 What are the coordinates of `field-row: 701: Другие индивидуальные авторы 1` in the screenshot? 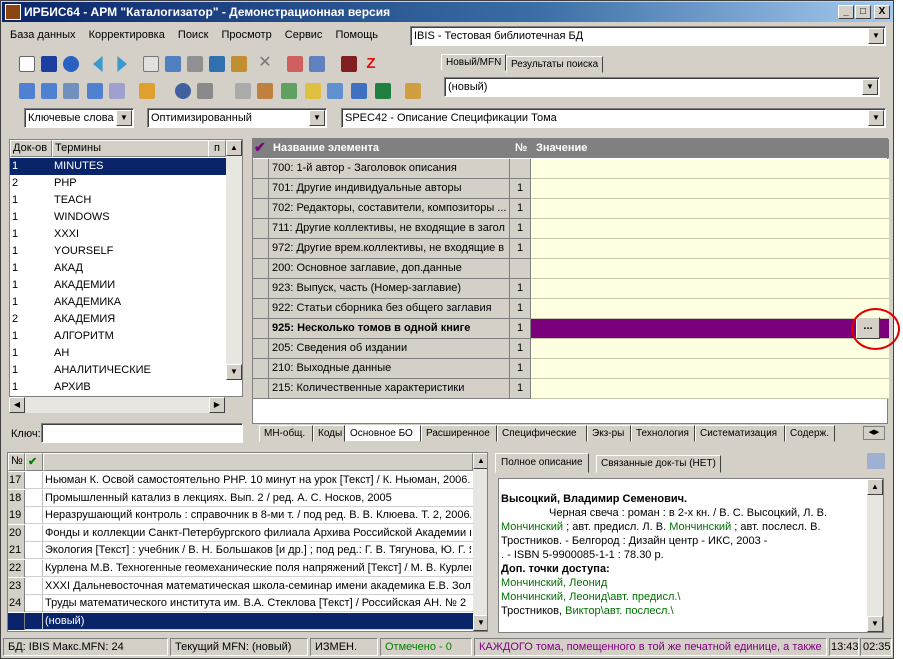 It's located at (571, 189).